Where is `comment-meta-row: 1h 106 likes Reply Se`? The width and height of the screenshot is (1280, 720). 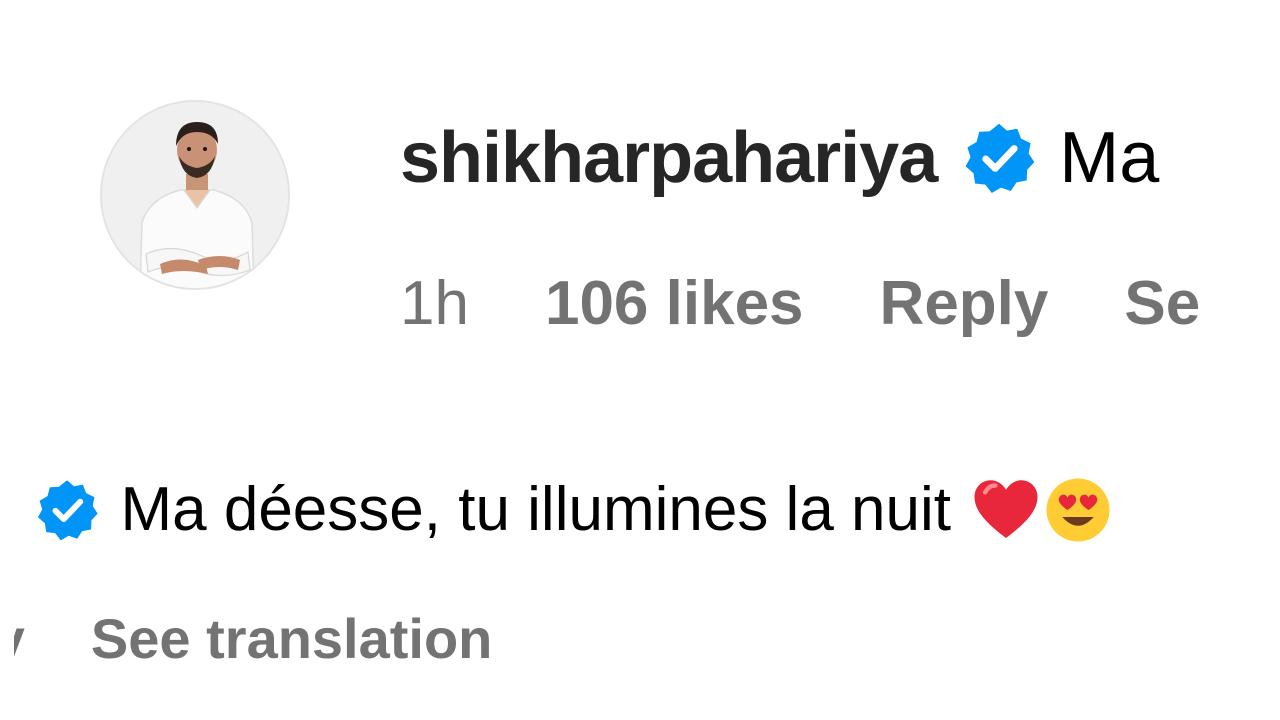
comment-meta-row: 1h 106 likes Reply Se is located at coordinates (800, 304).